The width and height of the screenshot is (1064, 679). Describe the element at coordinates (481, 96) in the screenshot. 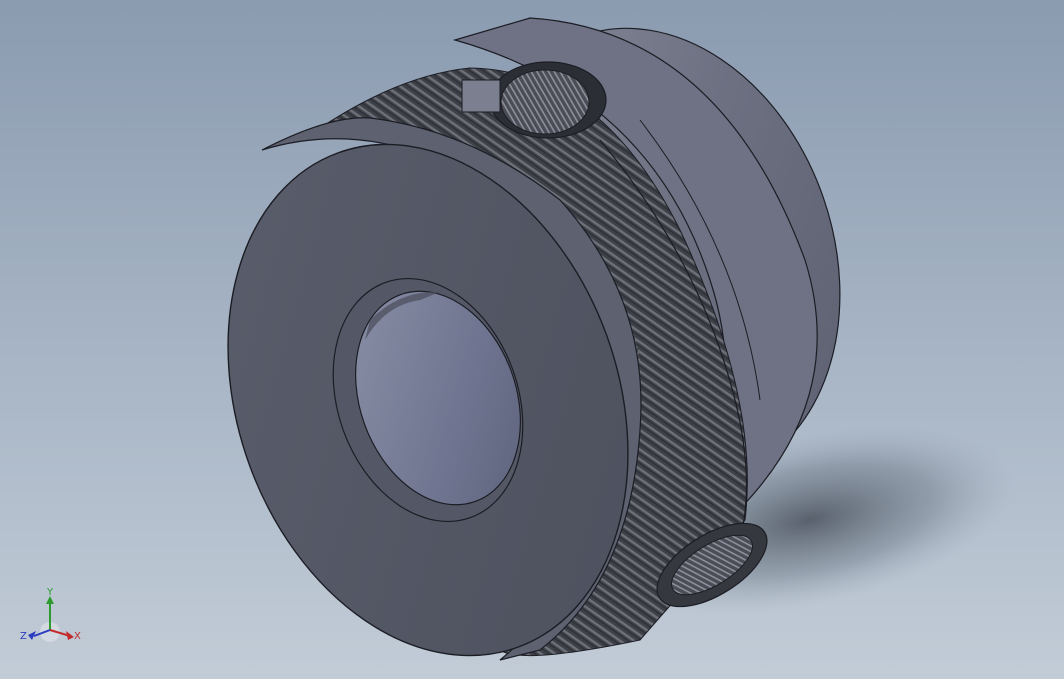

I see `top-slot` at that location.